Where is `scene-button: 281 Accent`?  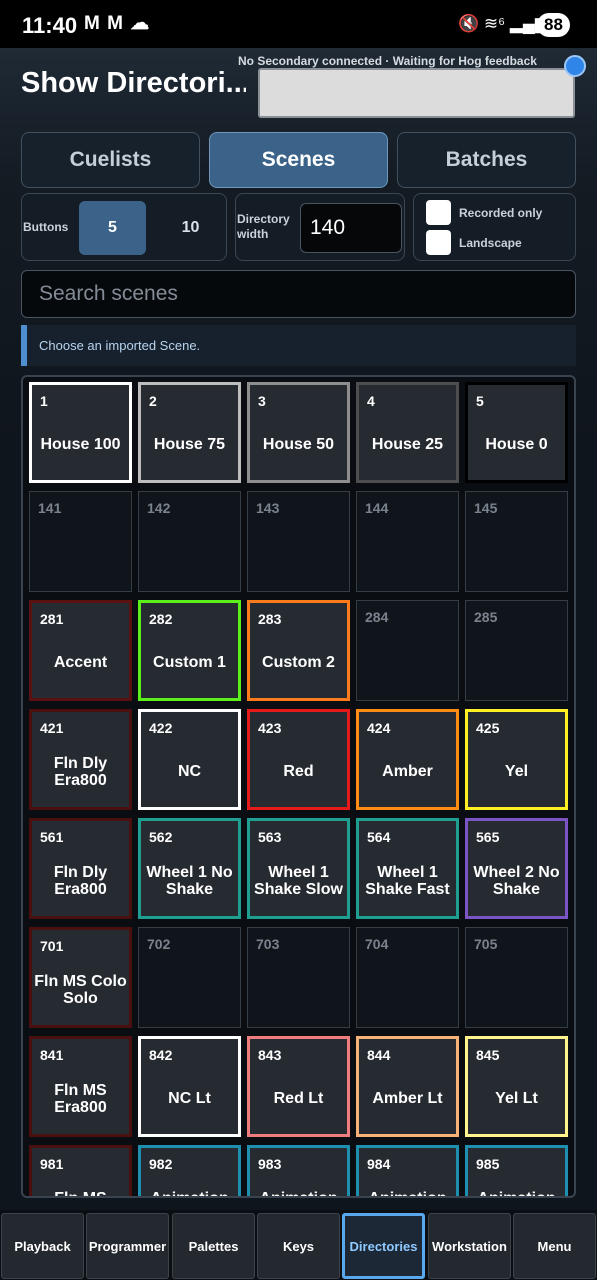
scene-button: 281 Accent is located at coordinates (80, 650).